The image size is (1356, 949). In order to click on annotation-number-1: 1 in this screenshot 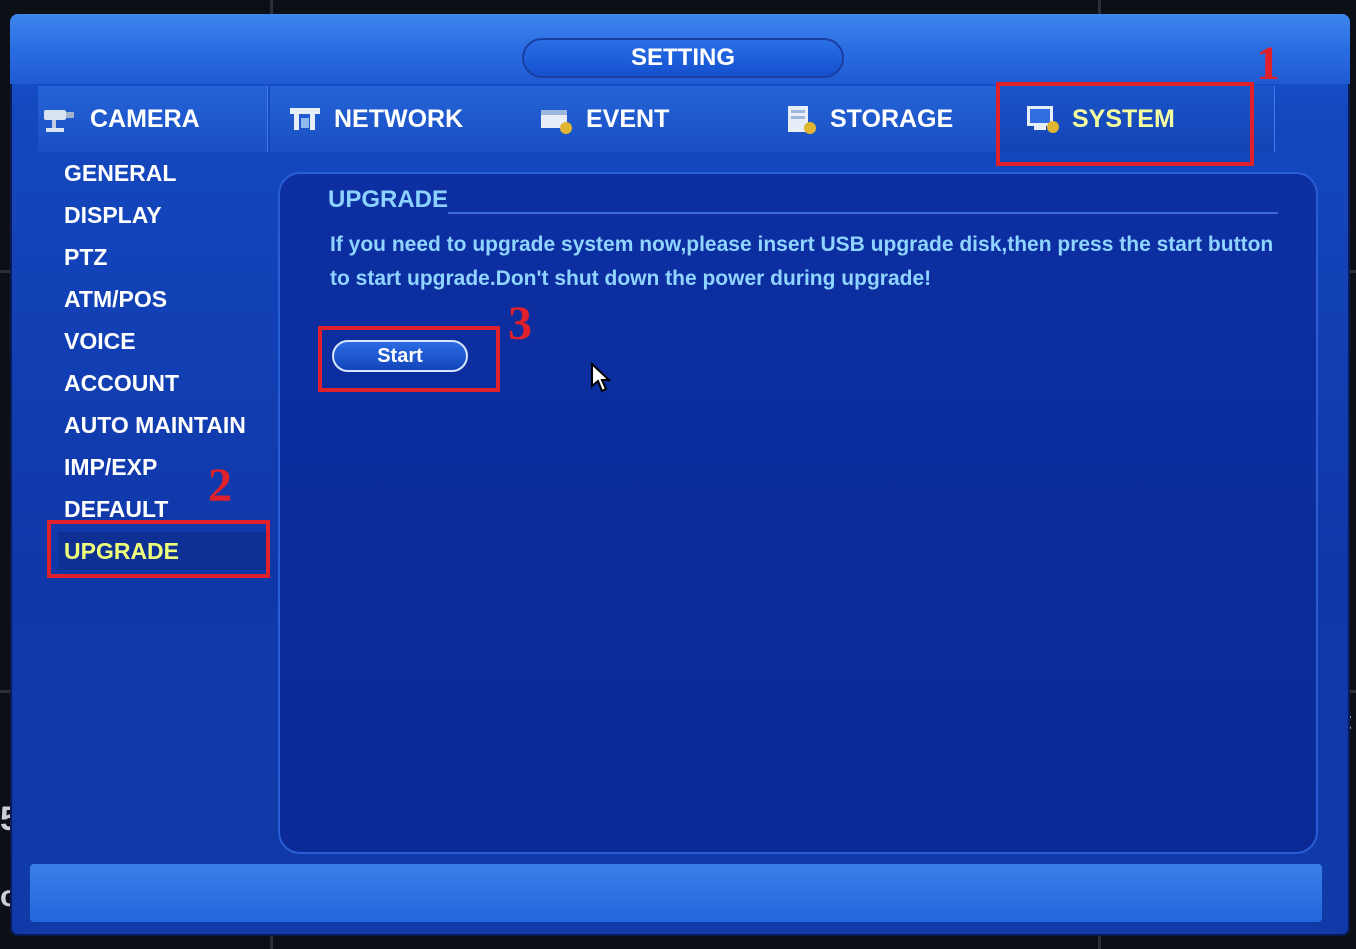, I will do `click(1268, 63)`.